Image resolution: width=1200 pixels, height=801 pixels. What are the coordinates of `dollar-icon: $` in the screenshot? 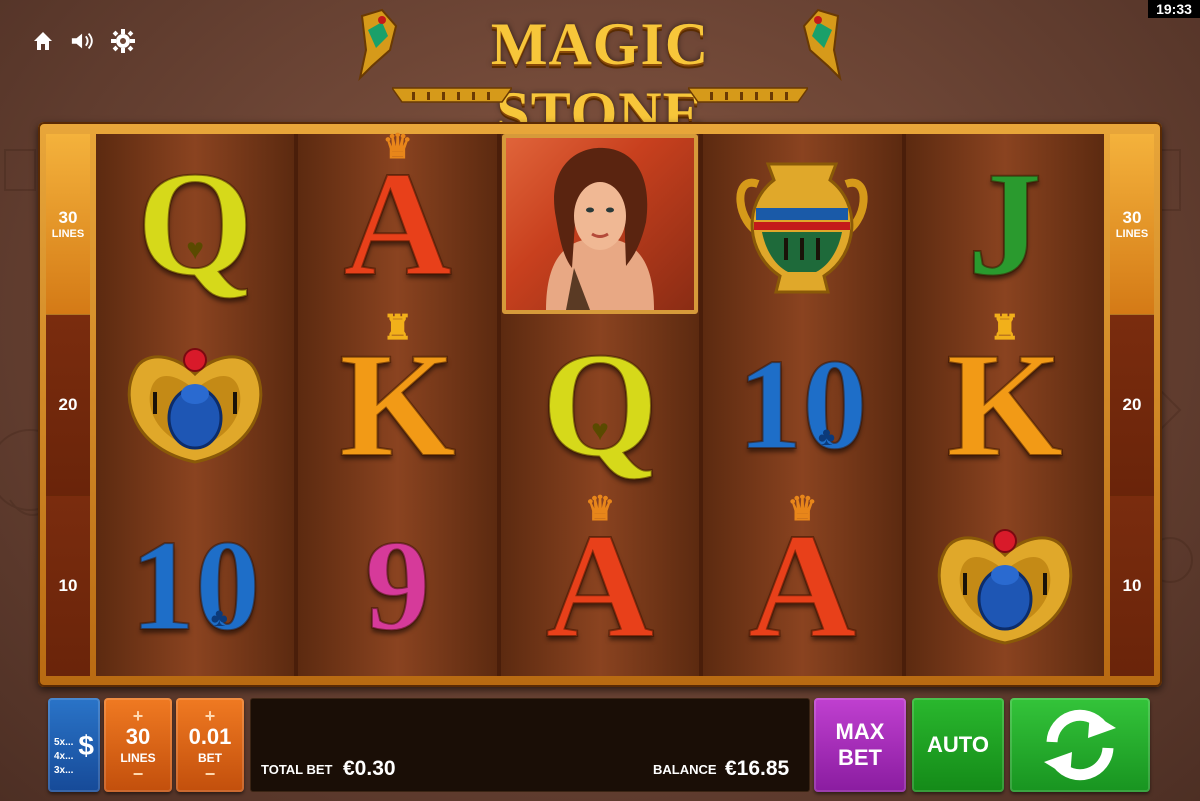 It's located at (86, 745).